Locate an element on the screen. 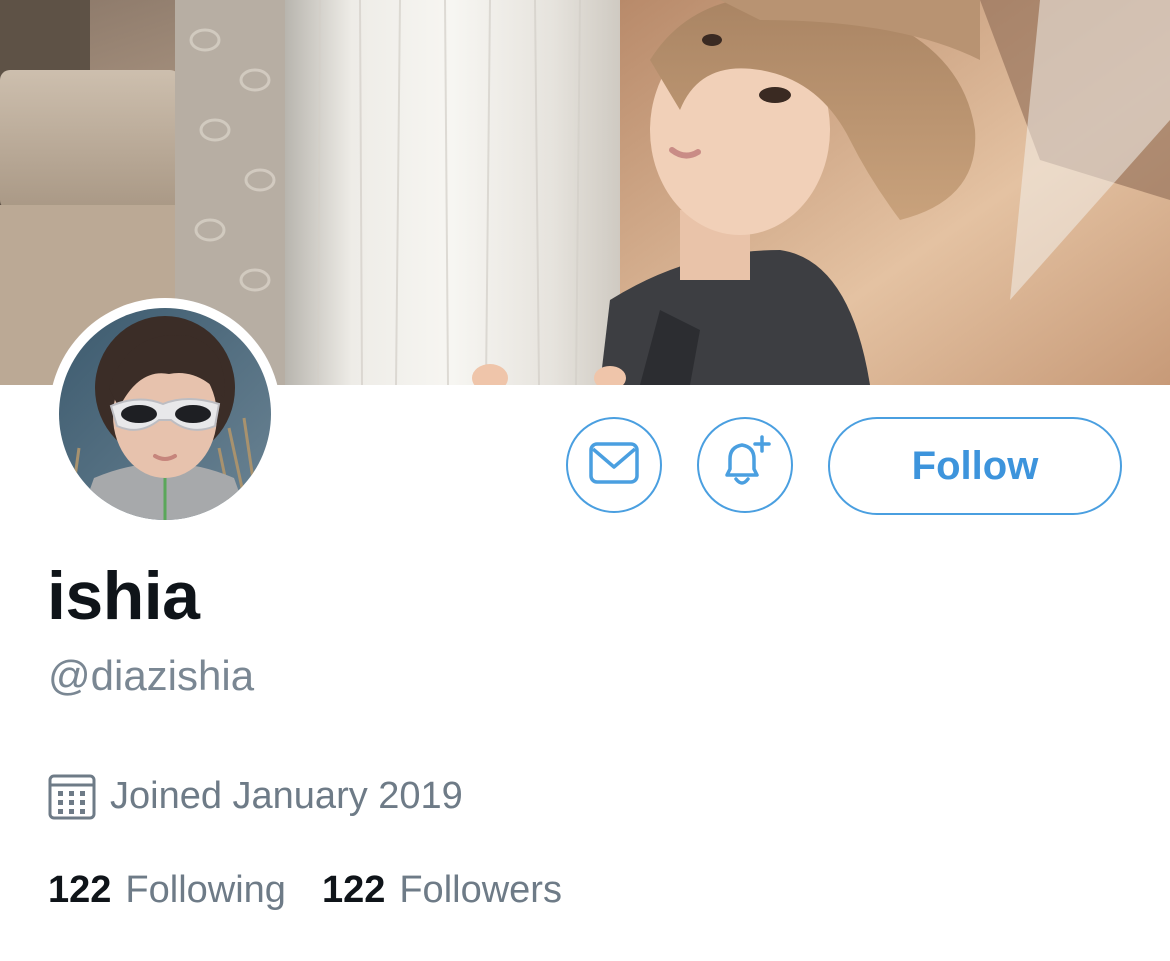  following-count: 122 is located at coordinates (80, 889).